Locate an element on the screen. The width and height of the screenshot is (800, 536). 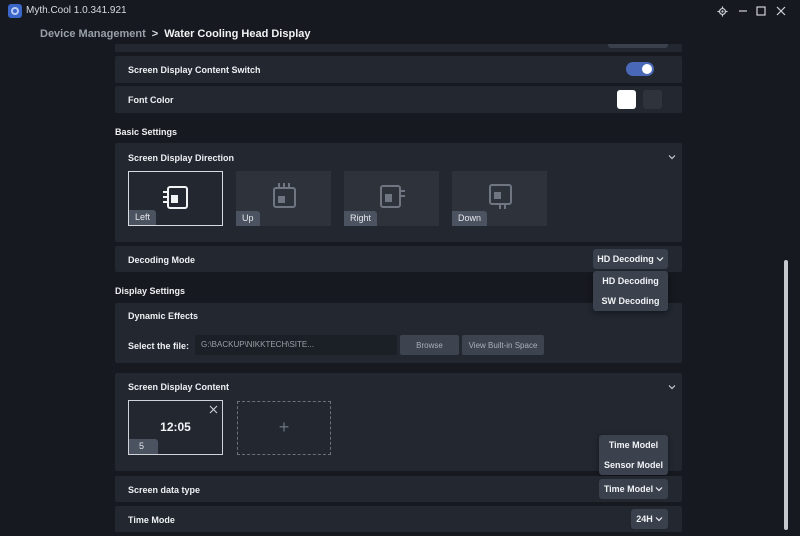
time-mode-label: Time Mode is located at coordinates (151, 520).